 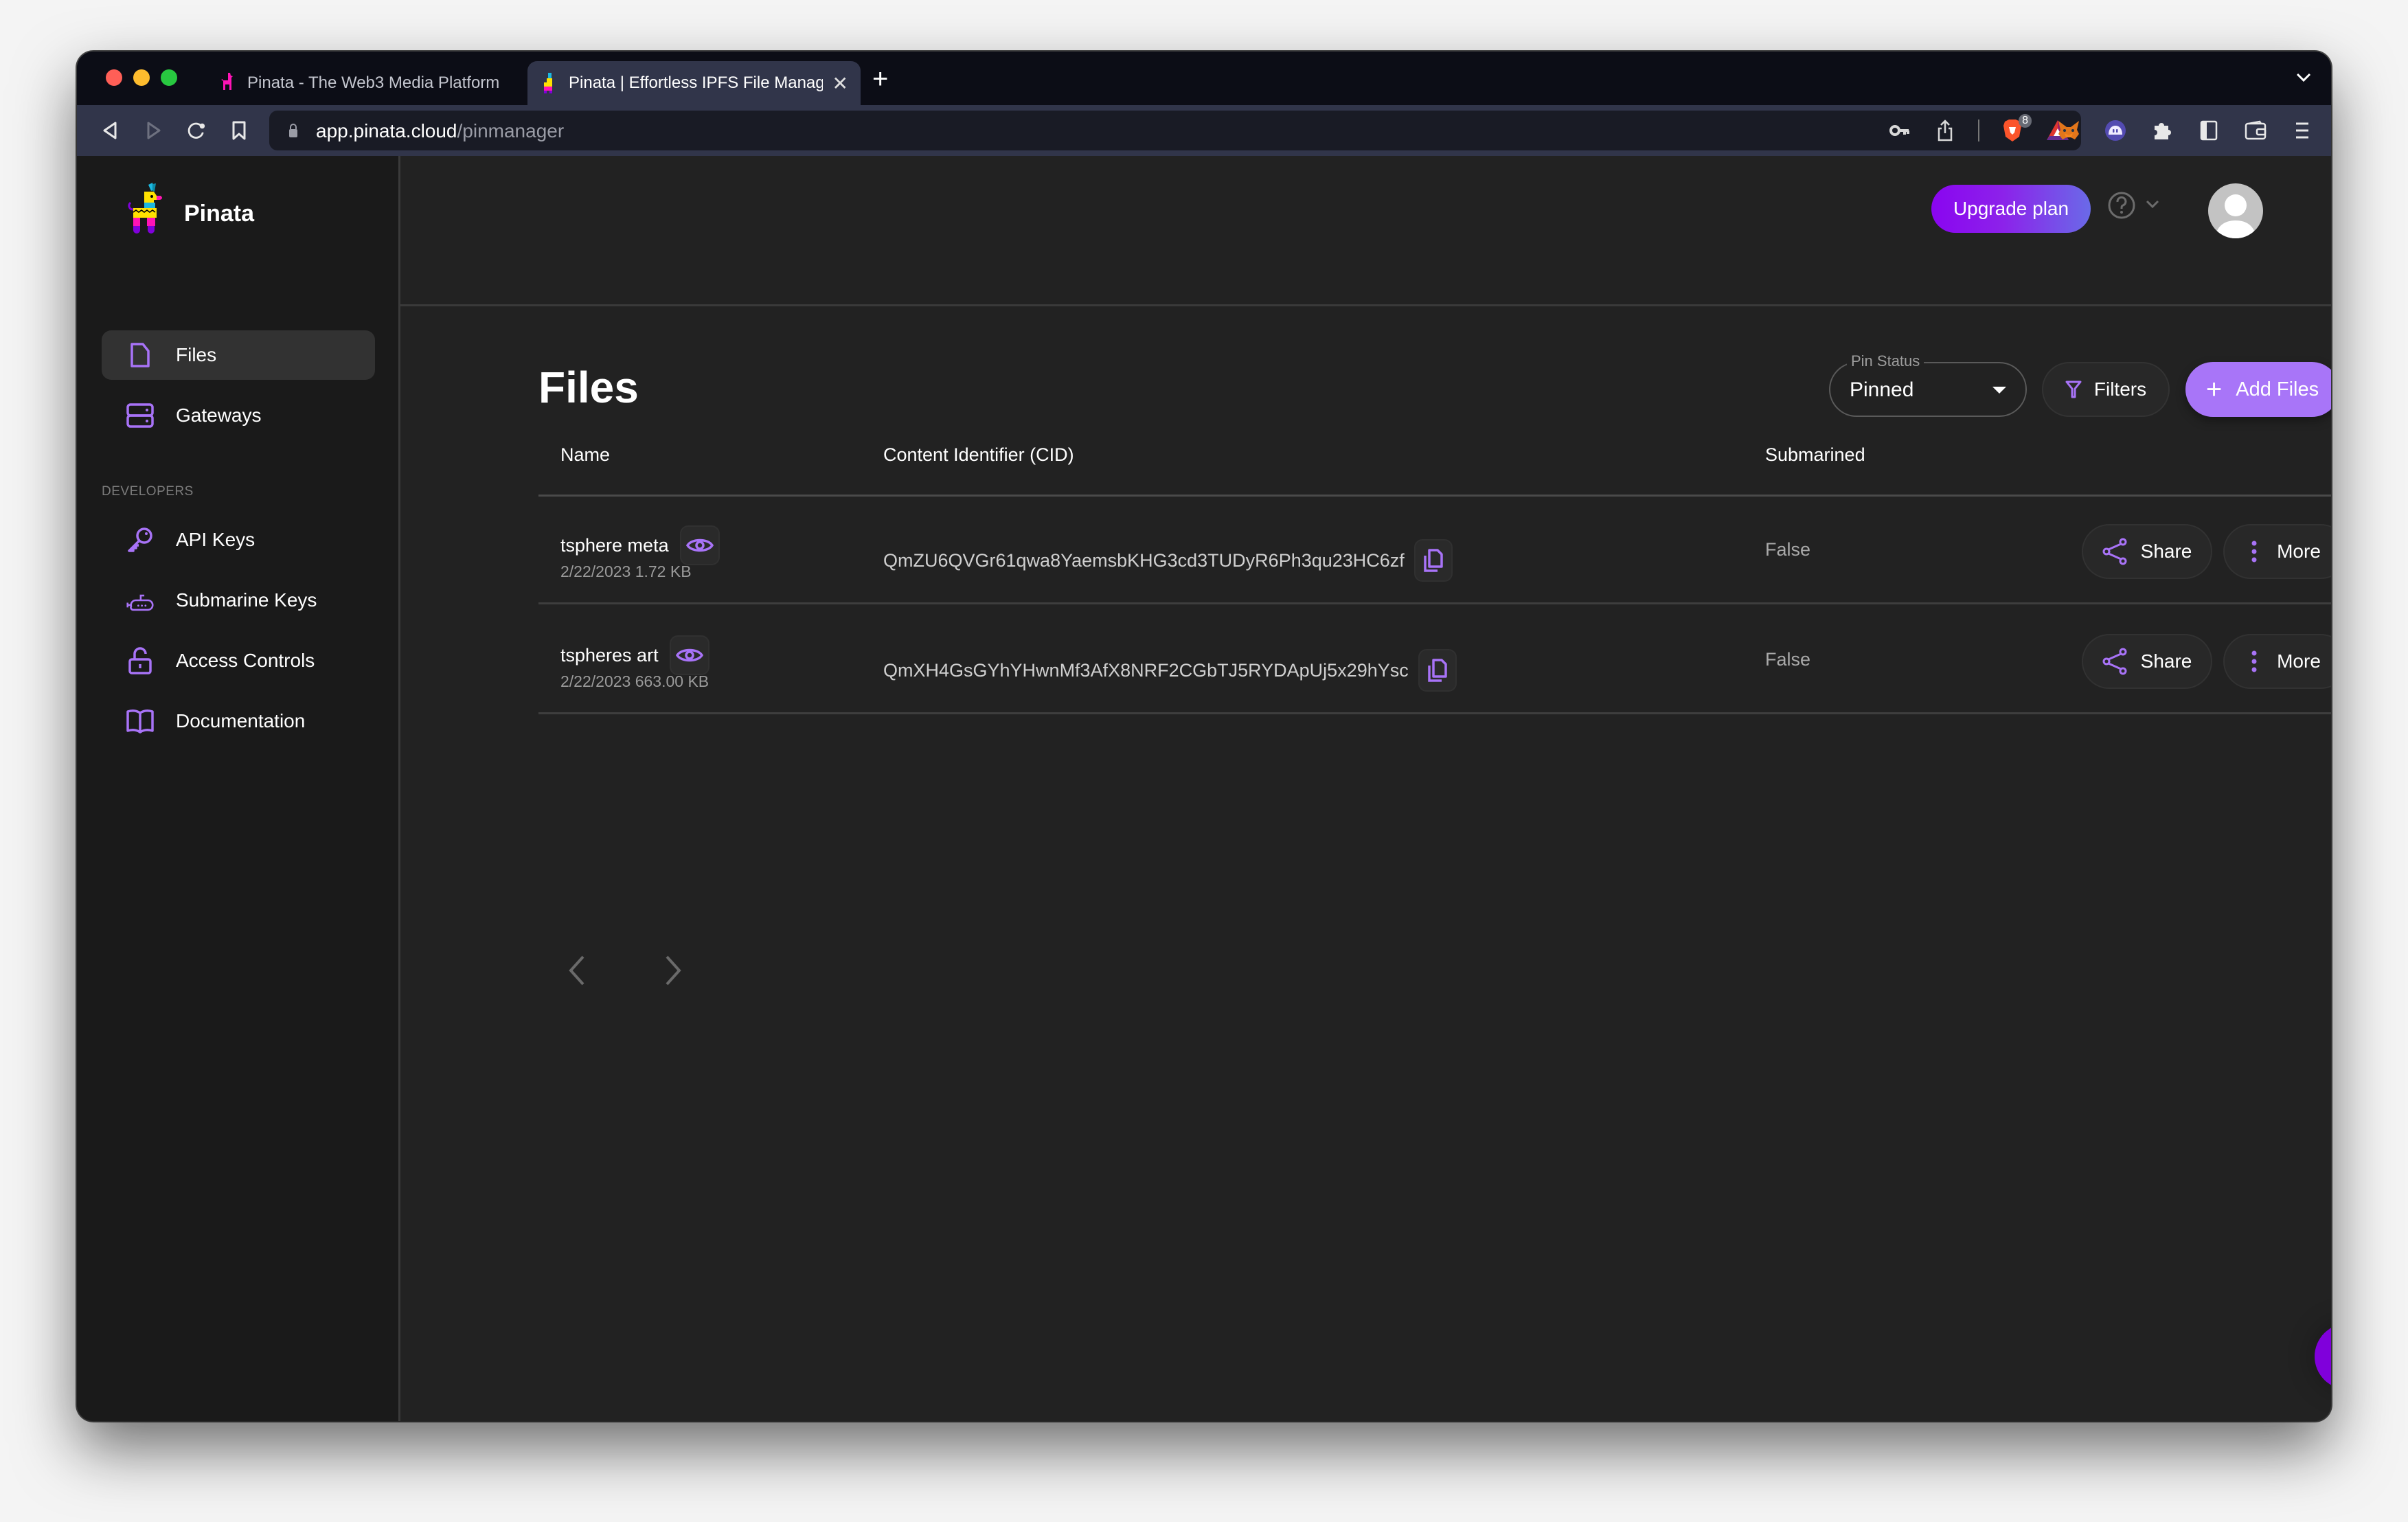 I want to click on add-files-button: + Add Files, so click(x=2258, y=389).